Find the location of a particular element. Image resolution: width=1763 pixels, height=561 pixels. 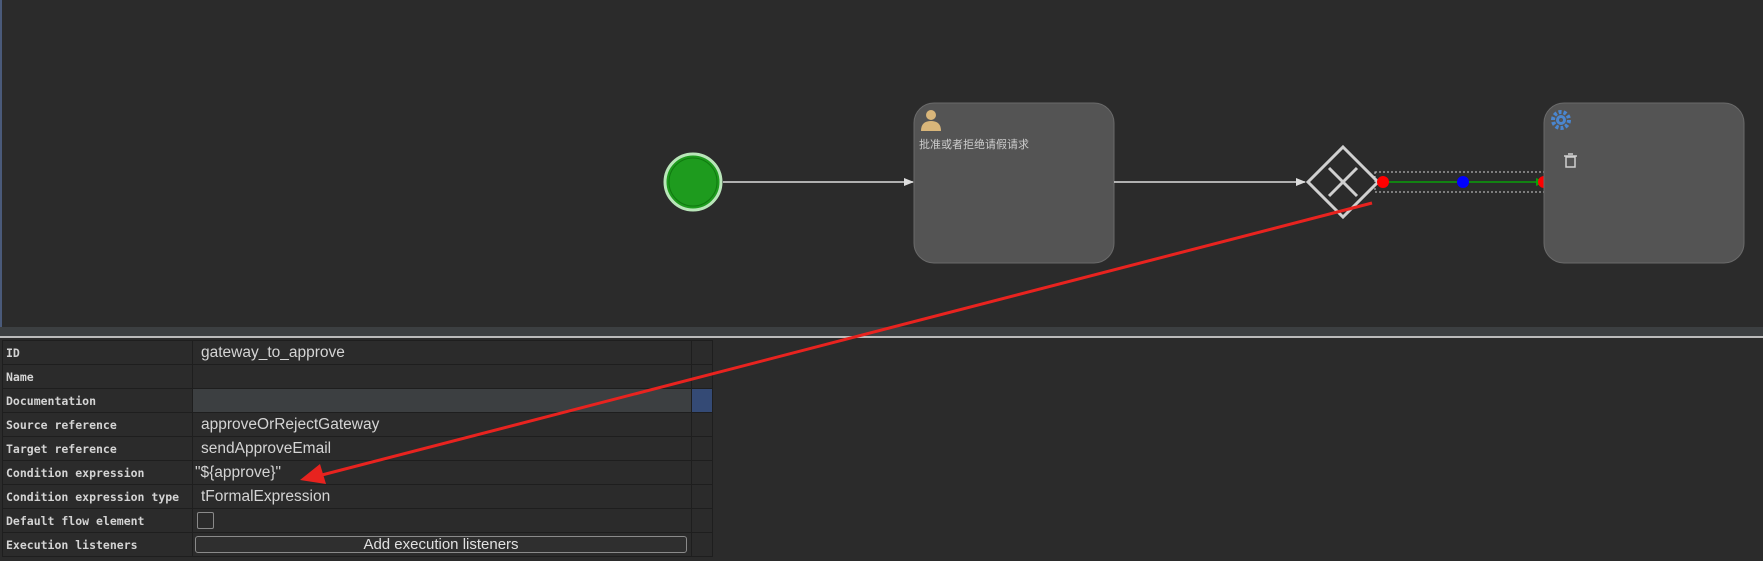

selected-sequence-flow is located at coordinates (1464, 182).